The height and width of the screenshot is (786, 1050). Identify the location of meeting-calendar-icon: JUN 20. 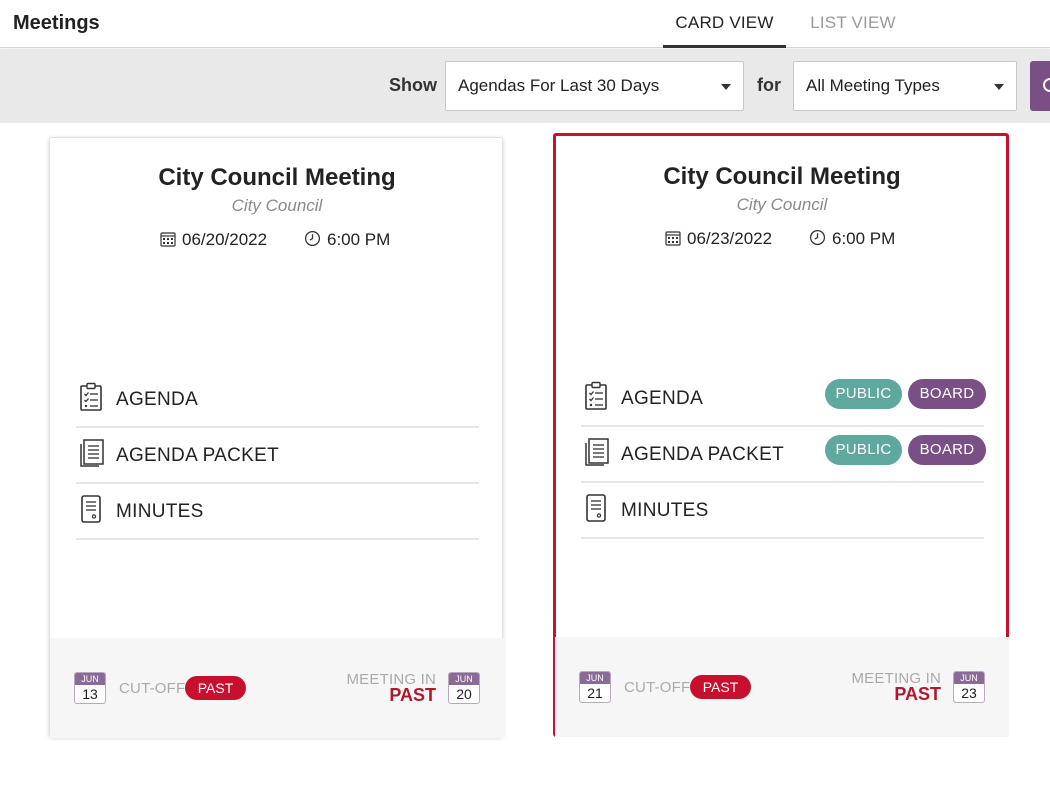
(464, 688).